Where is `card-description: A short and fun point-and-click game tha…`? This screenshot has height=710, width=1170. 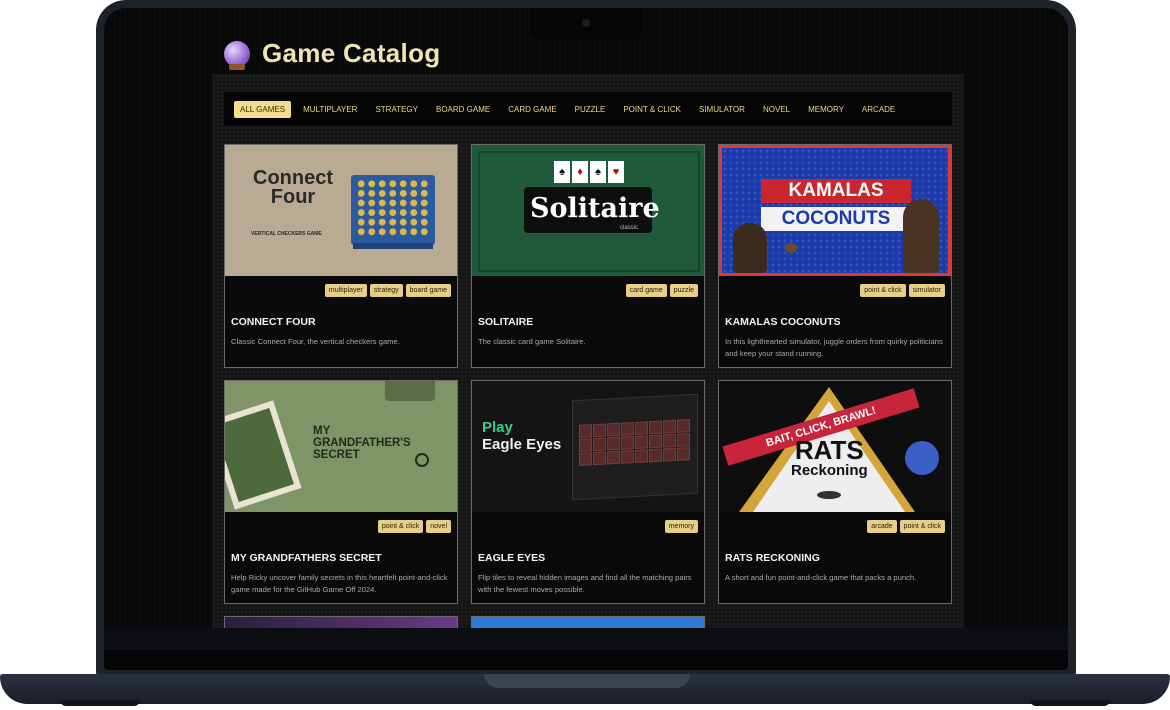 card-description: A short and fun point-and-click game tha… is located at coordinates (821, 577).